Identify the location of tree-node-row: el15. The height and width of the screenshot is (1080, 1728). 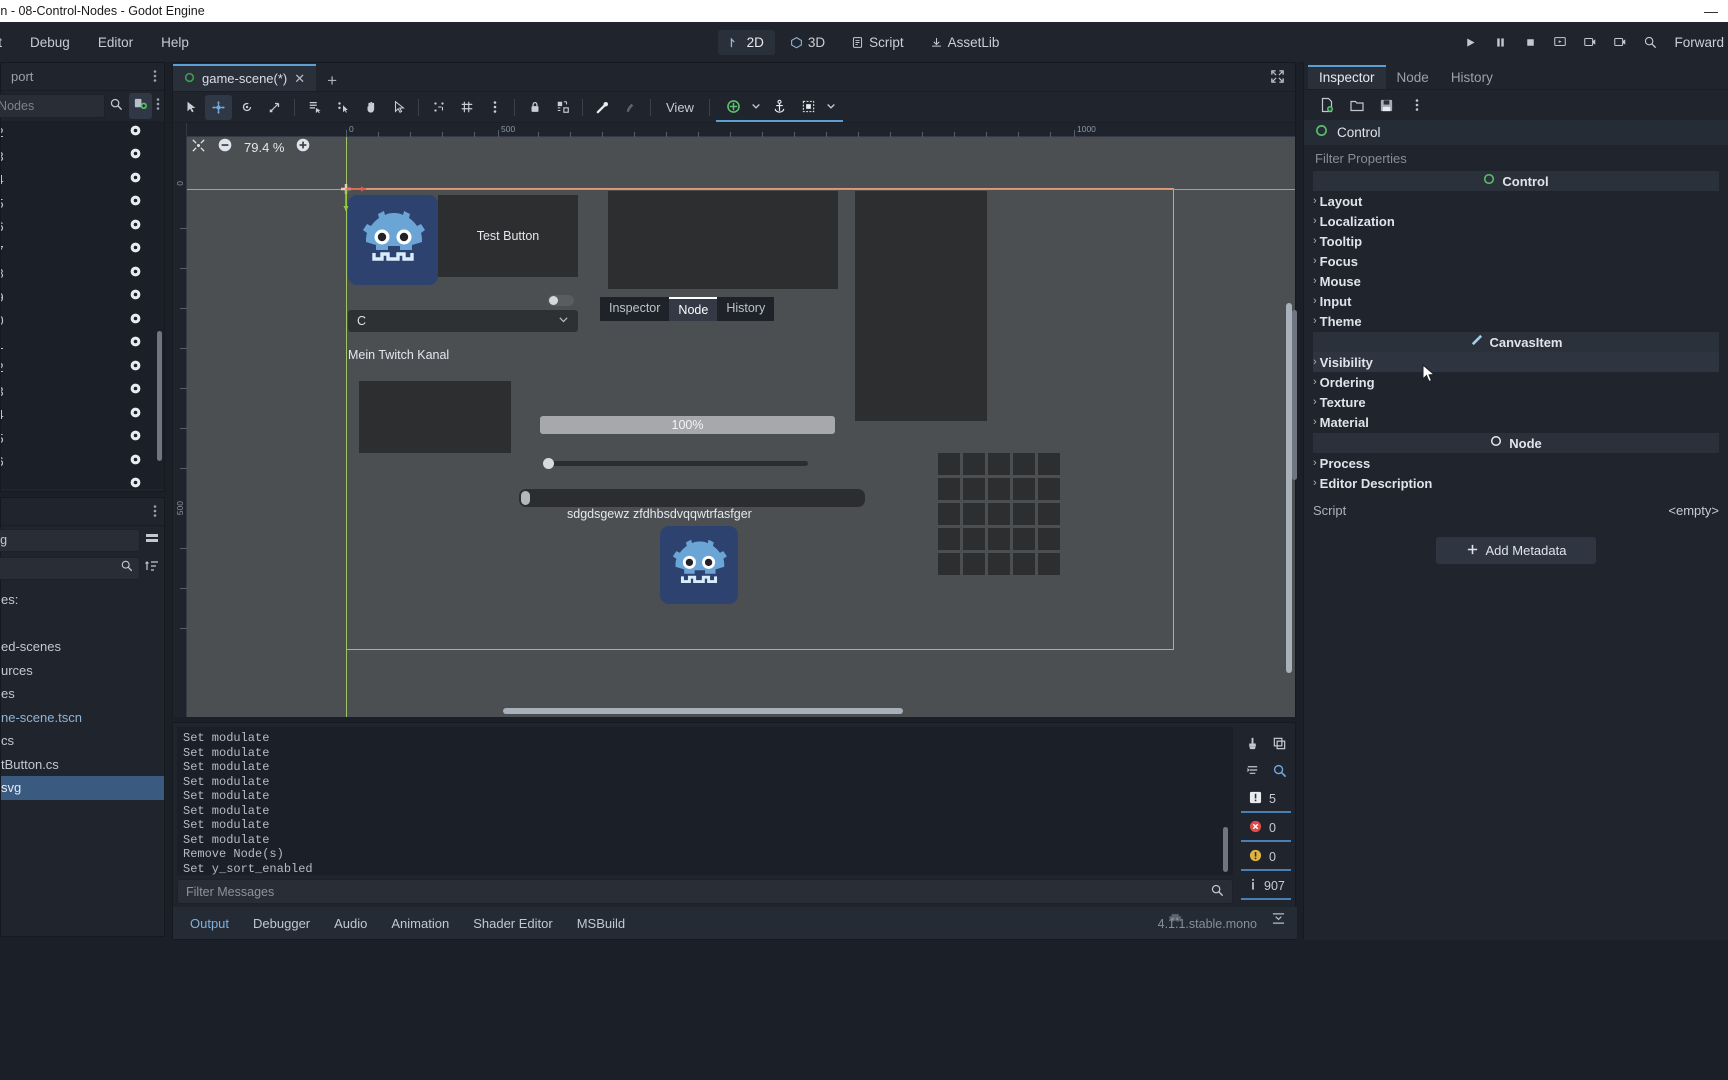
(82, 204).